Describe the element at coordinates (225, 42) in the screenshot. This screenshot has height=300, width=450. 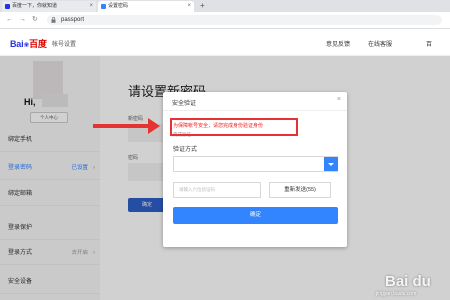
I see `site-header: Bai❀百度 帐号设置 意见反馈 在线客服 百` at that location.